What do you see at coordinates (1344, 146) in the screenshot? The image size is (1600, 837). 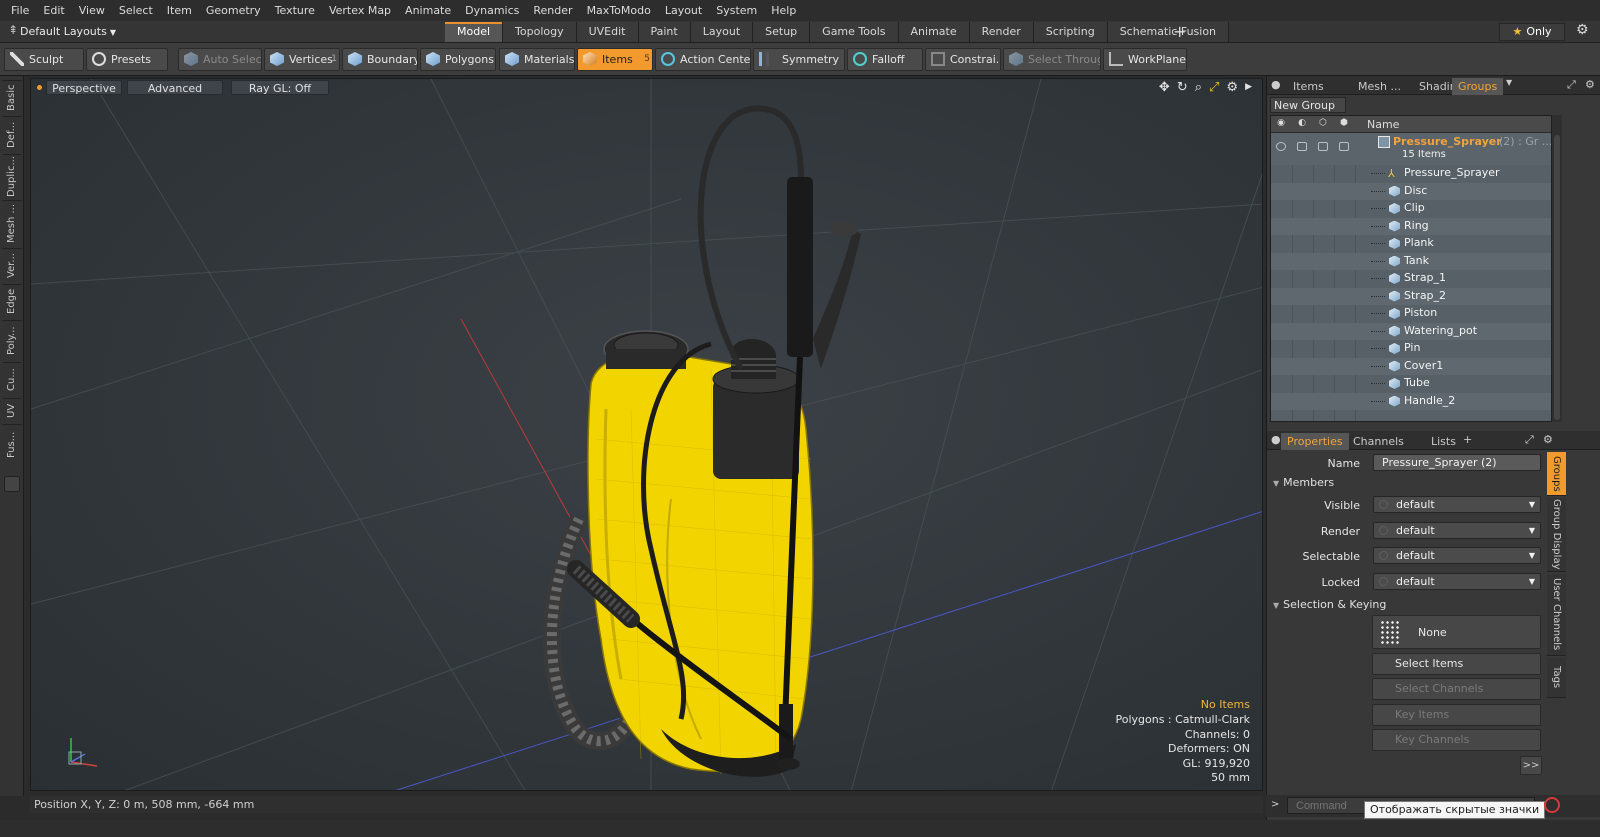 I see `group-lock-toggle` at bounding box center [1344, 146].